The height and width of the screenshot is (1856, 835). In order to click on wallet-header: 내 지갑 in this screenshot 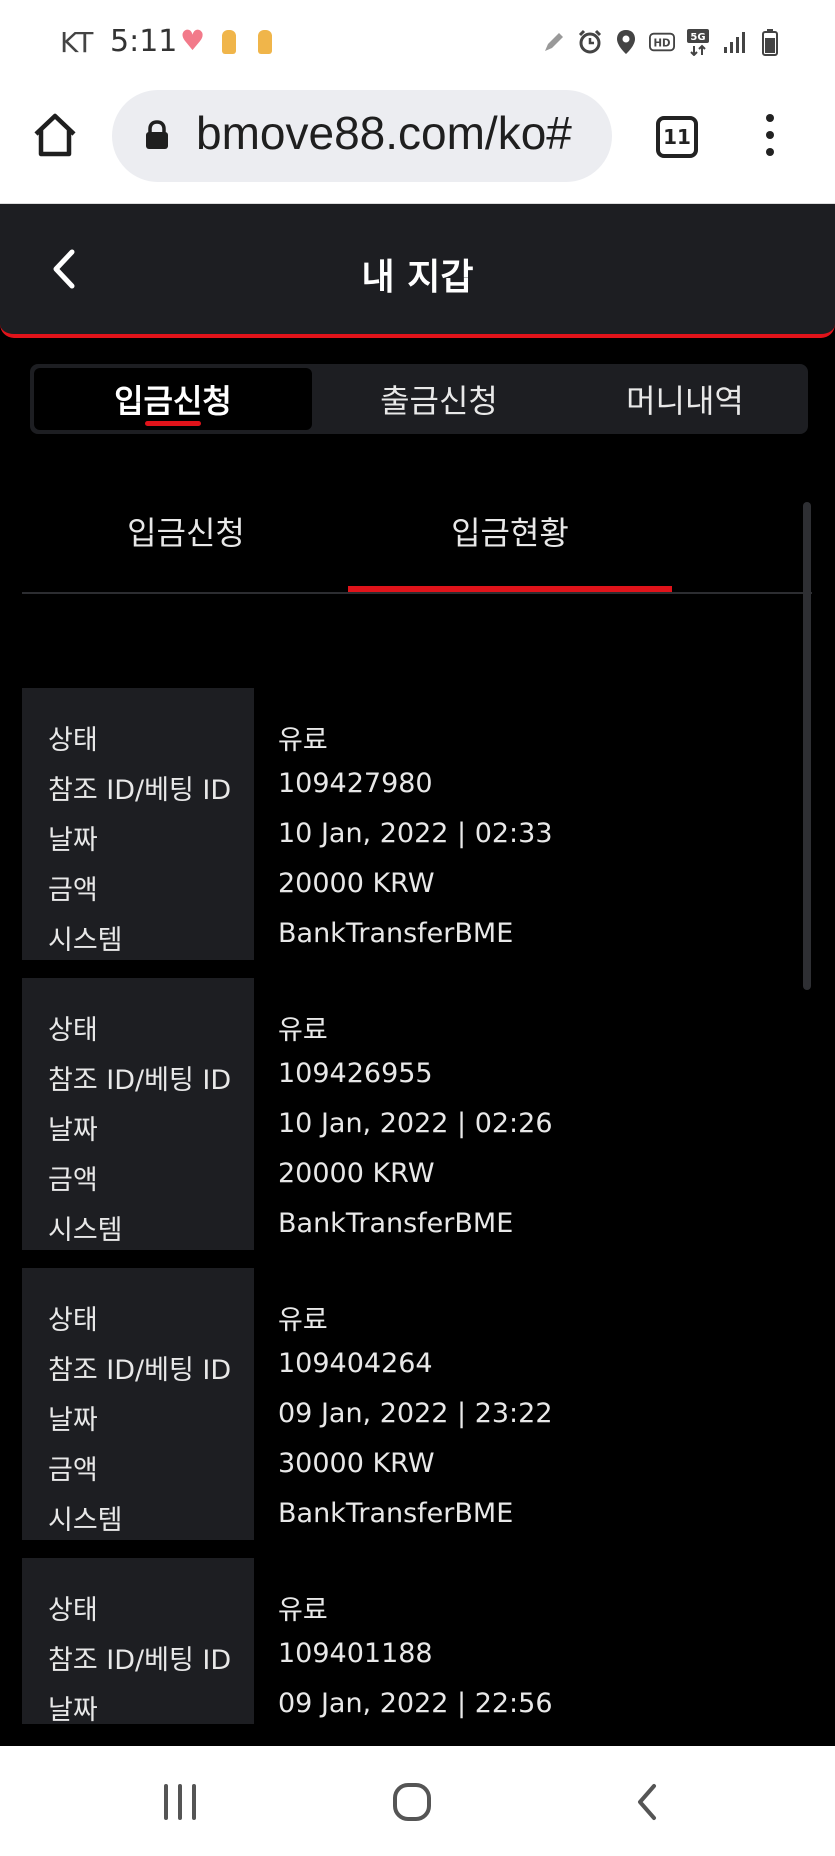, I will do `click(417, 271)`.